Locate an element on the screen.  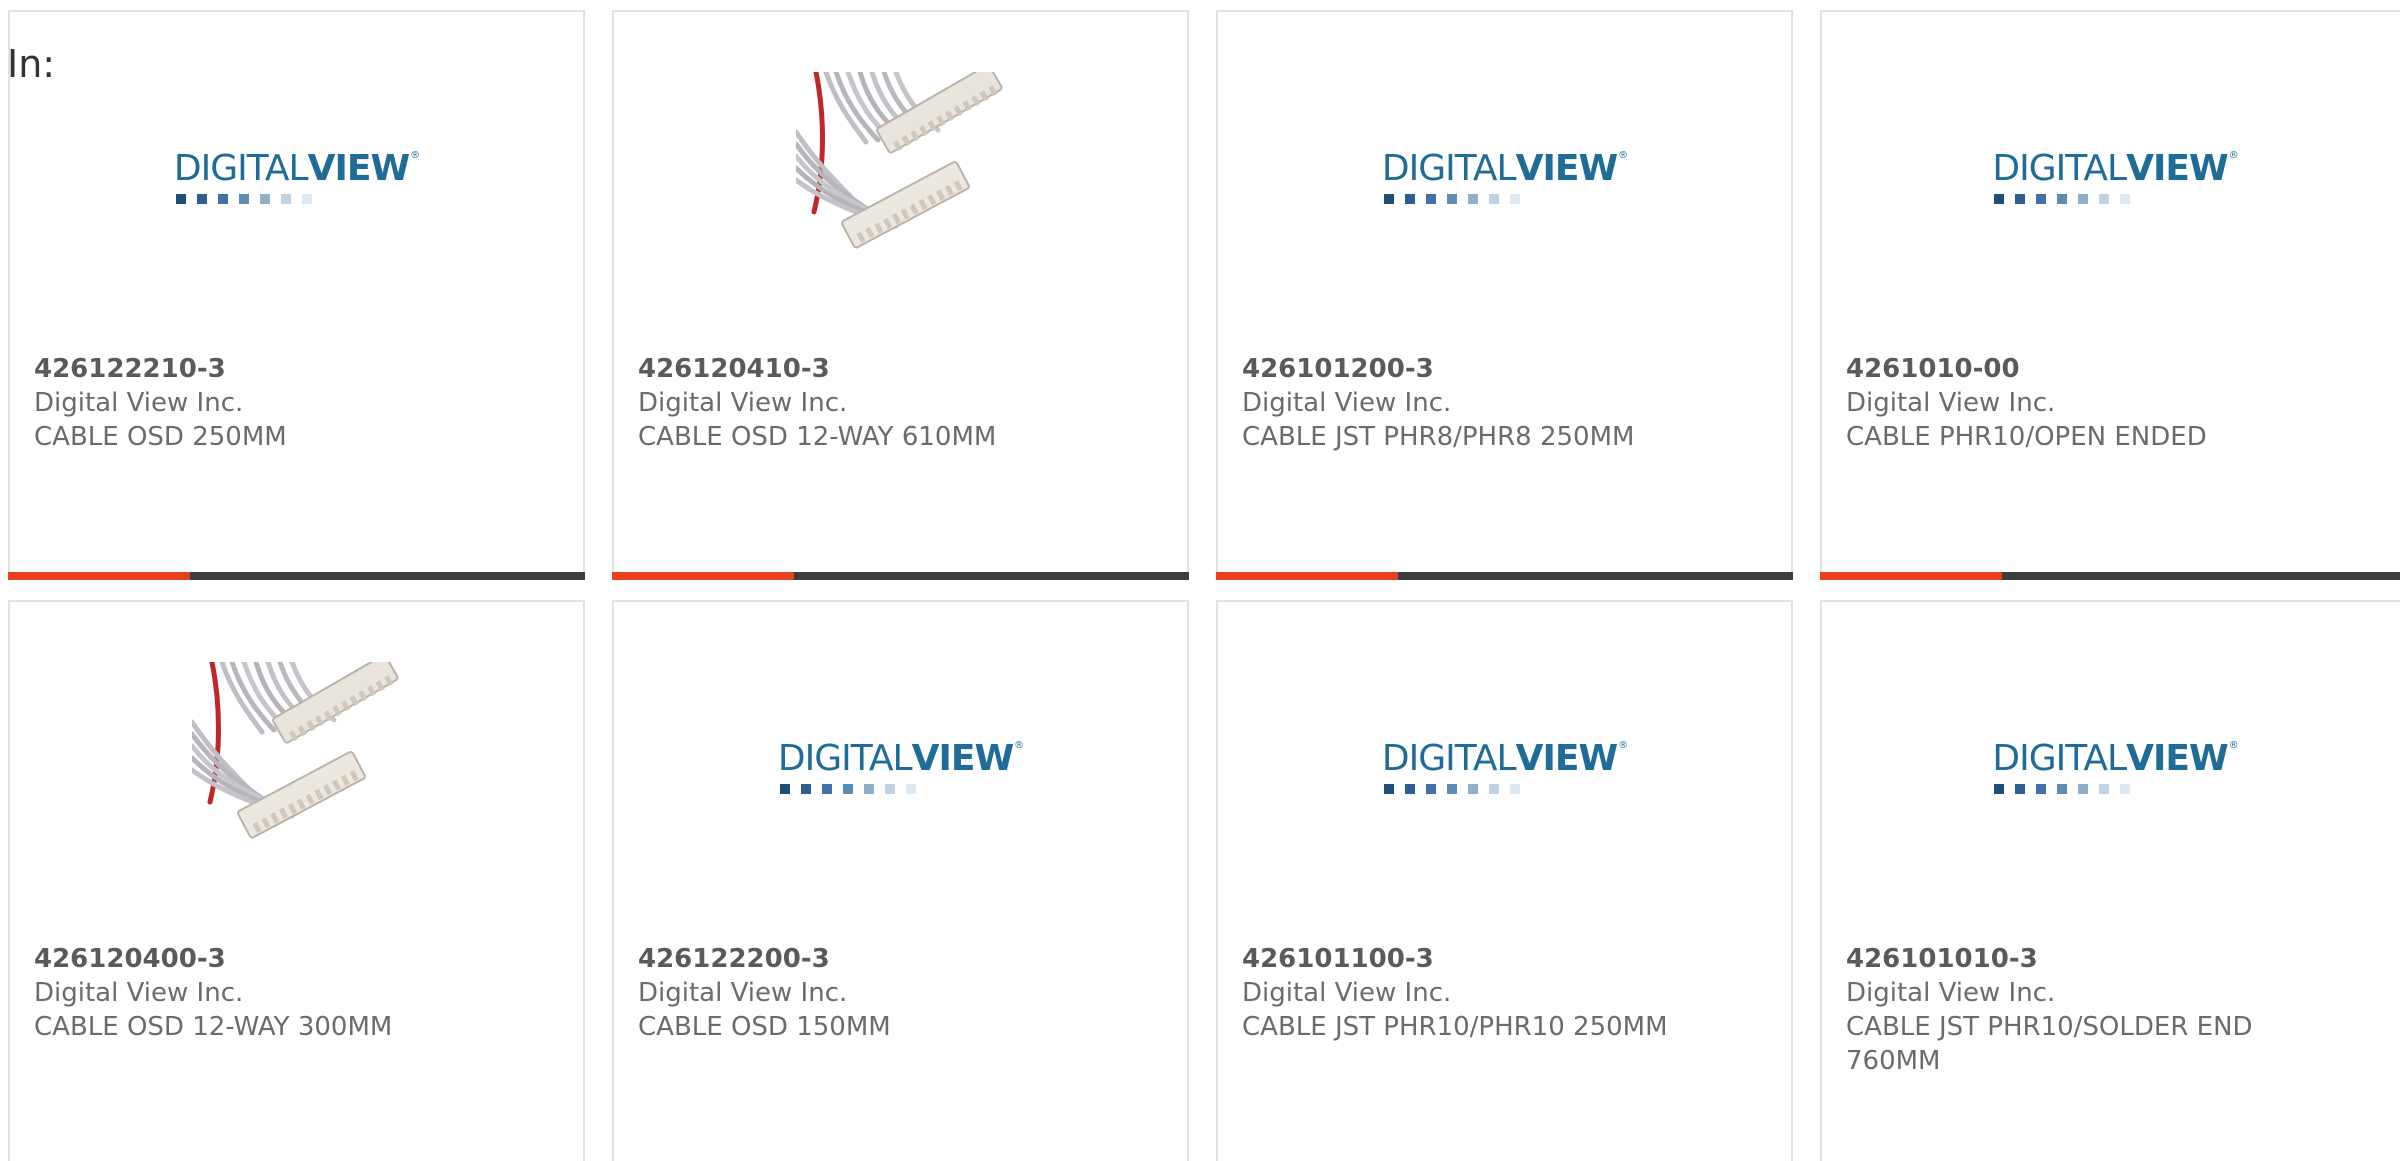
cable-photo is located at coordinates (898, 160).